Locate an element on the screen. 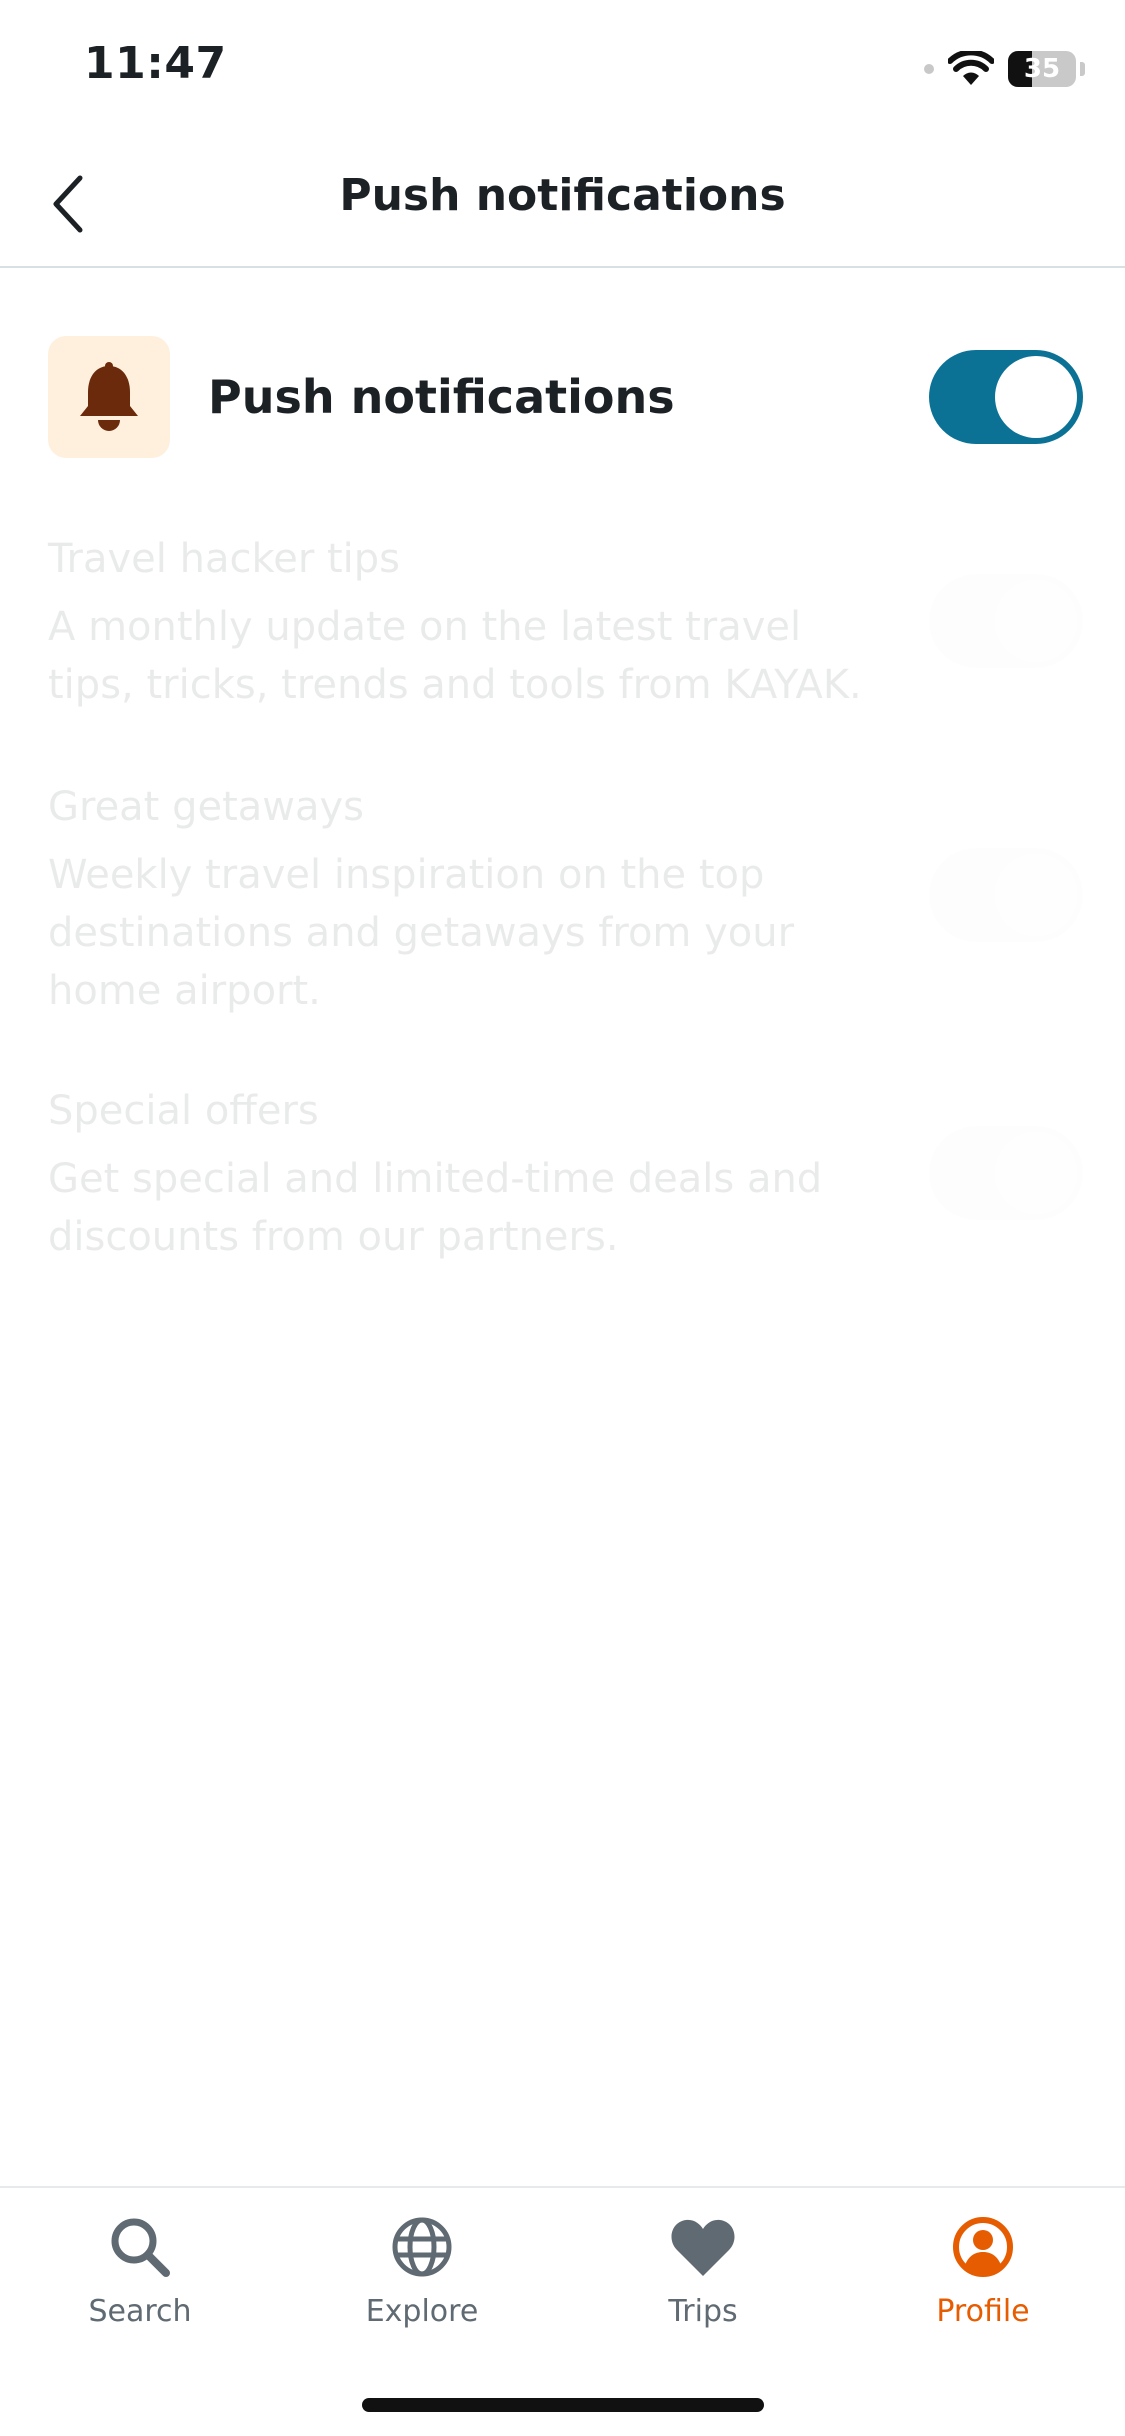 This screenshot has width=1125, height=2436. privacy-dot-icon is located at coordinates (929, 69).